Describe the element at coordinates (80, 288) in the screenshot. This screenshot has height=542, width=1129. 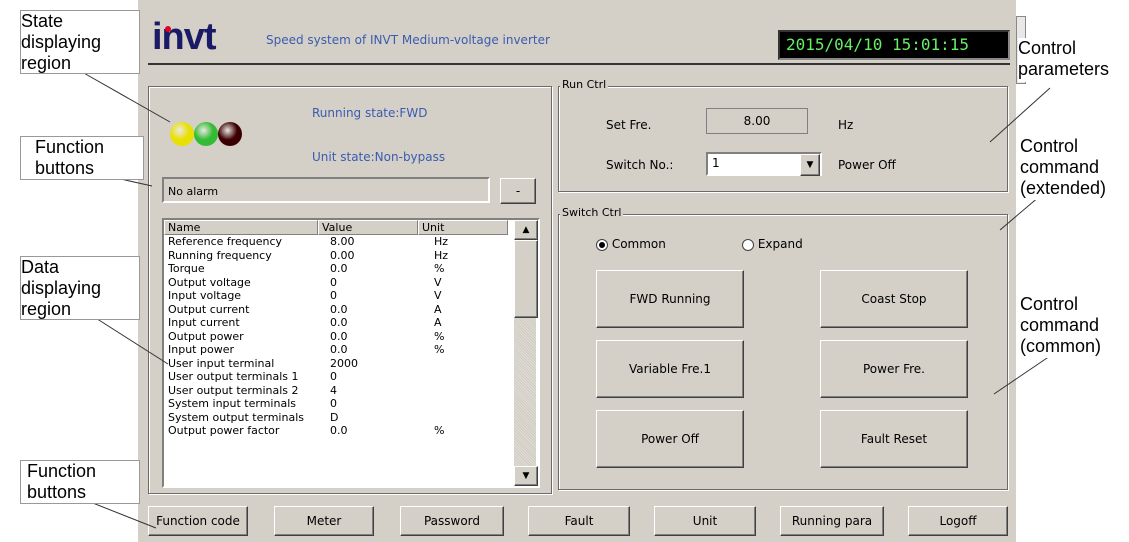
I see `annotation-data-region: Data displaying region` at that location.